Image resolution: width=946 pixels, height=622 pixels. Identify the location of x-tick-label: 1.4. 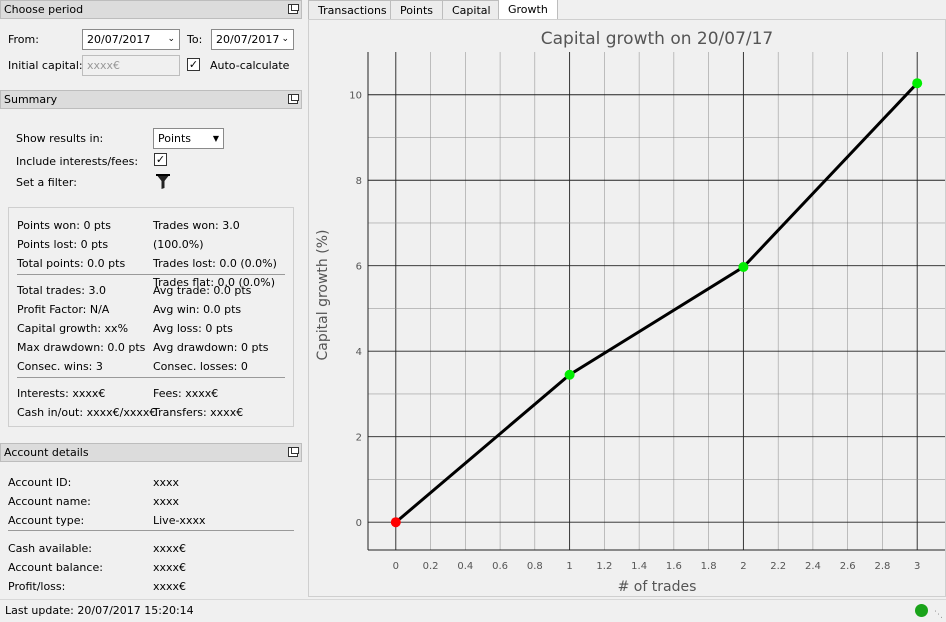
(639, 566).